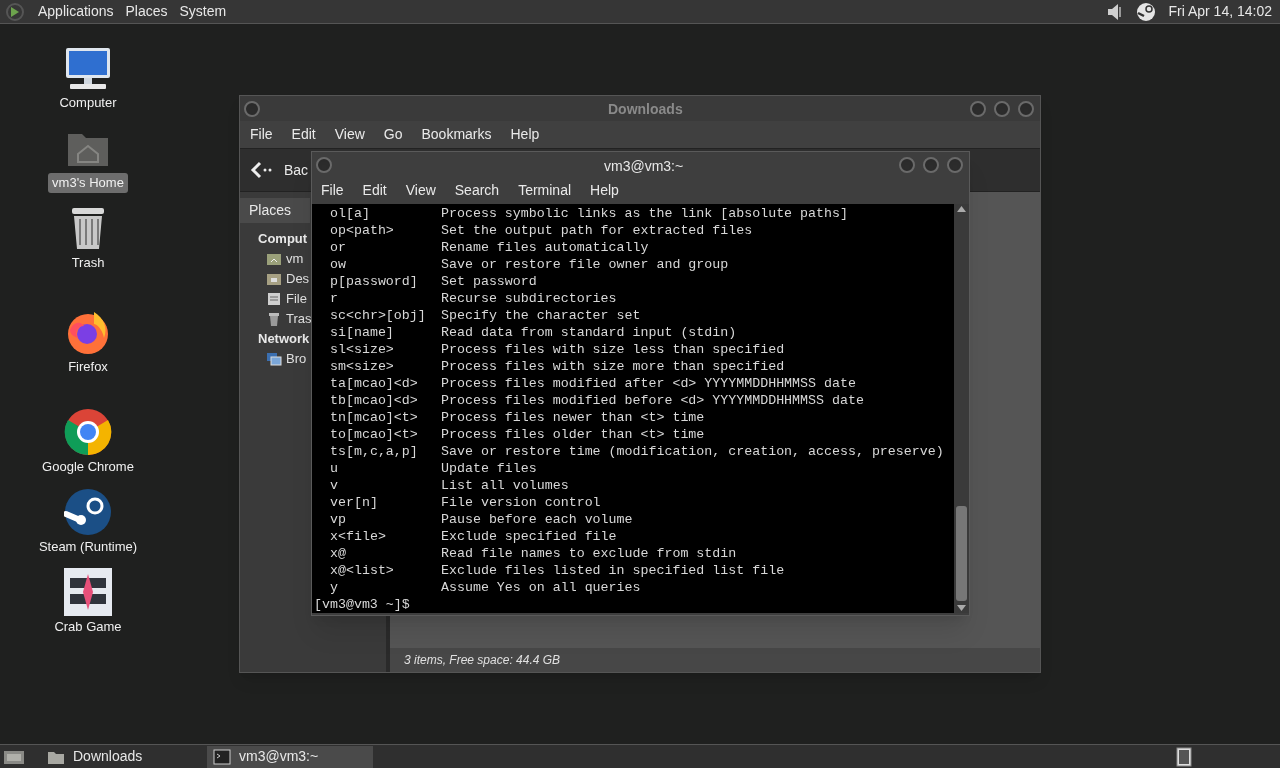  Describe the element at coordinates (88, 592) in the screenshot. I see `crab-game-icon` at that location.